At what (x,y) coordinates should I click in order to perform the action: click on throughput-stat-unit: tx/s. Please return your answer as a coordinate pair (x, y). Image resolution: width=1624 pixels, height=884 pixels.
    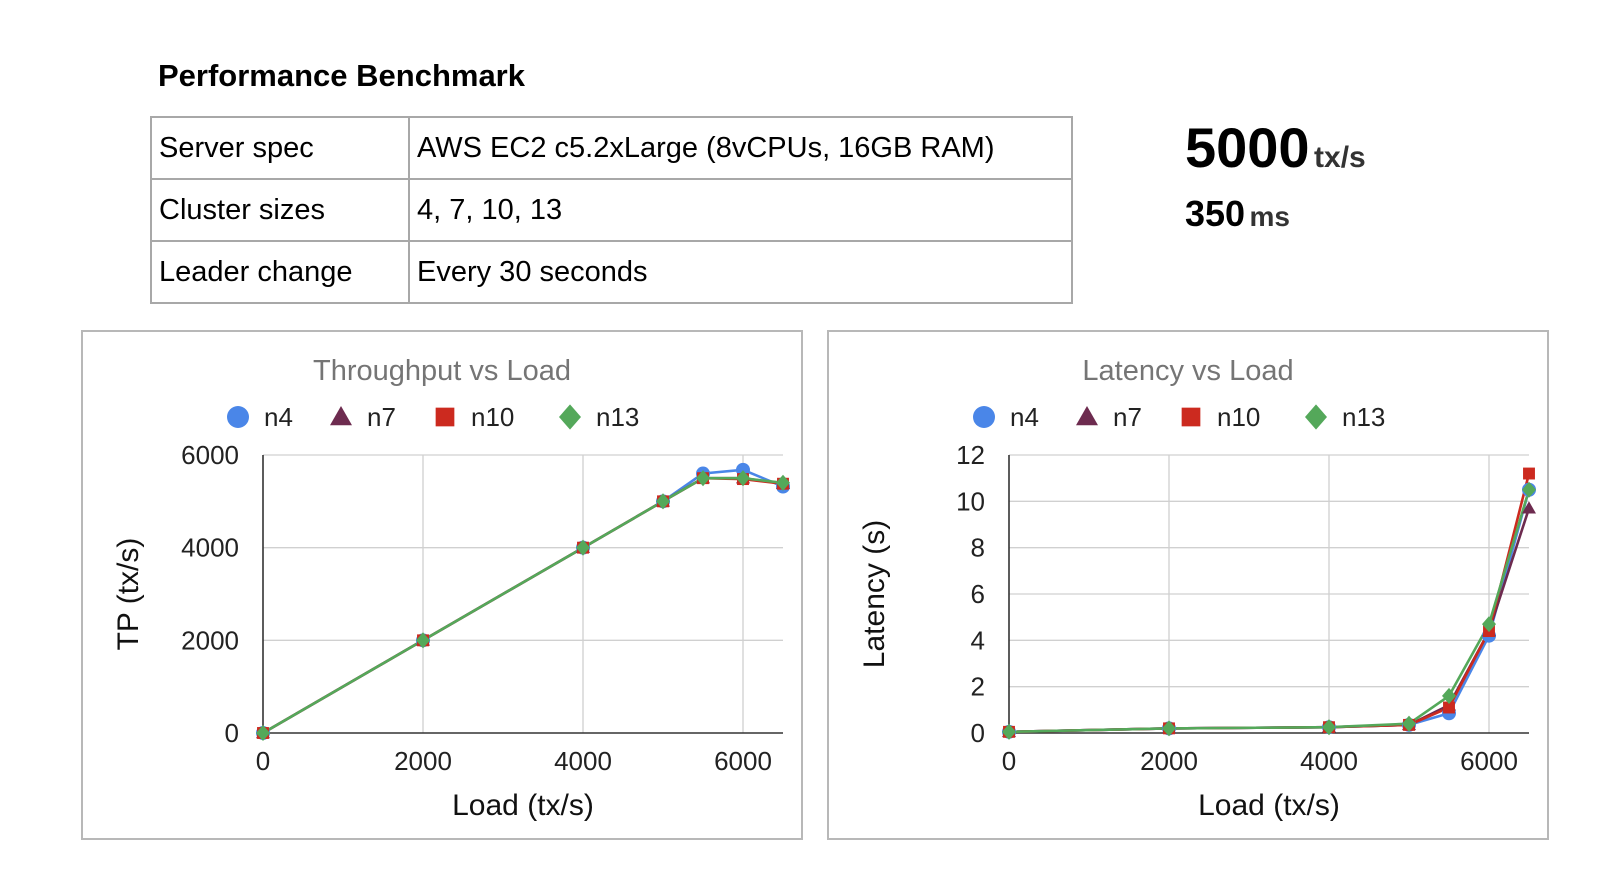
    Looking at the image, I should click on (1340, 157).